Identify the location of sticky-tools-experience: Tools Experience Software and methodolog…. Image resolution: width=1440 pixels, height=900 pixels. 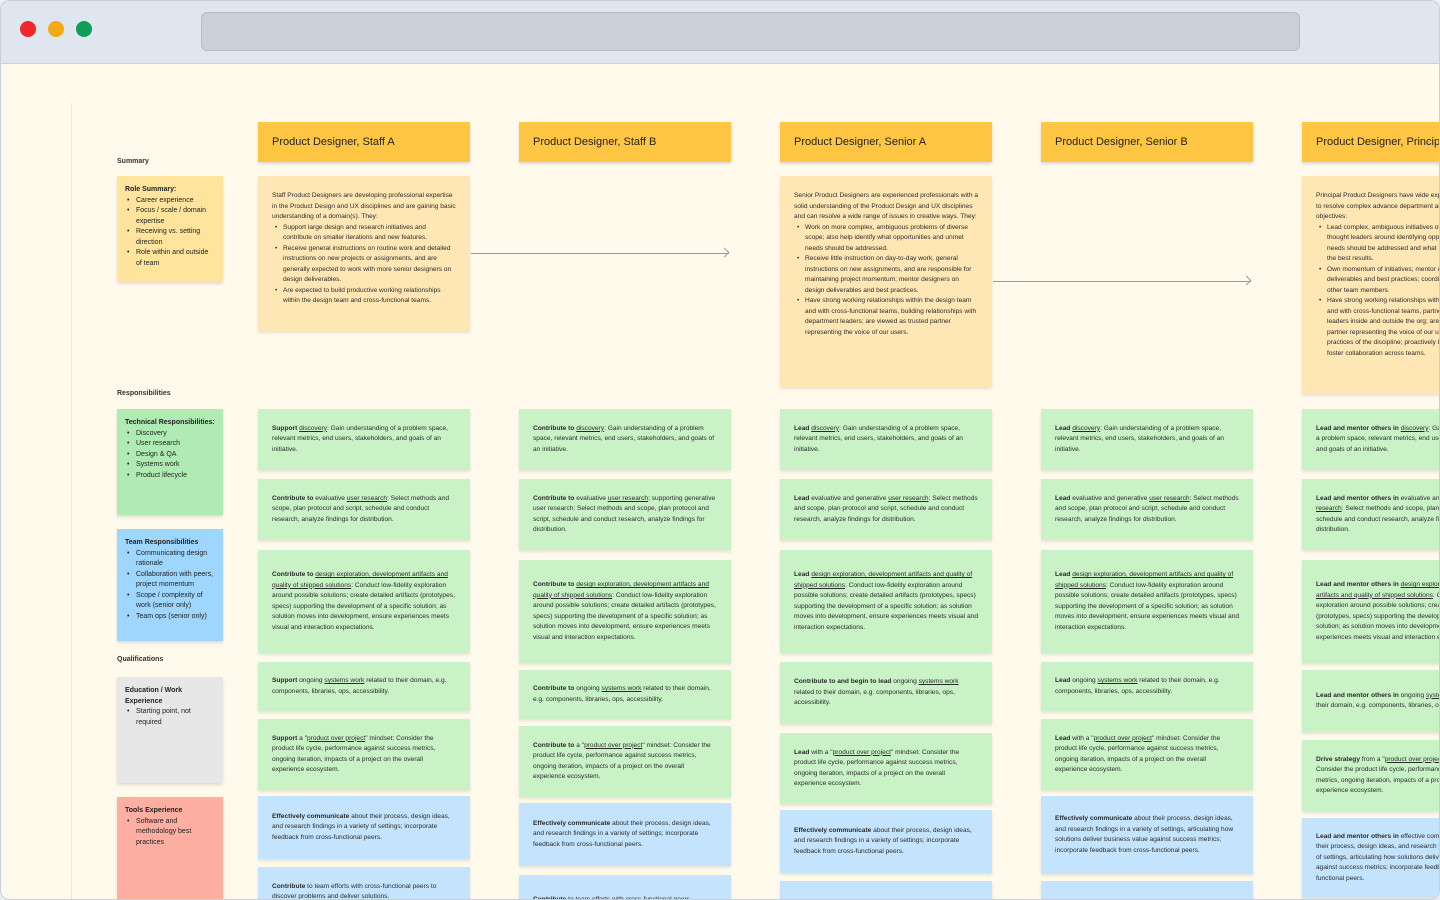
(170, 848).